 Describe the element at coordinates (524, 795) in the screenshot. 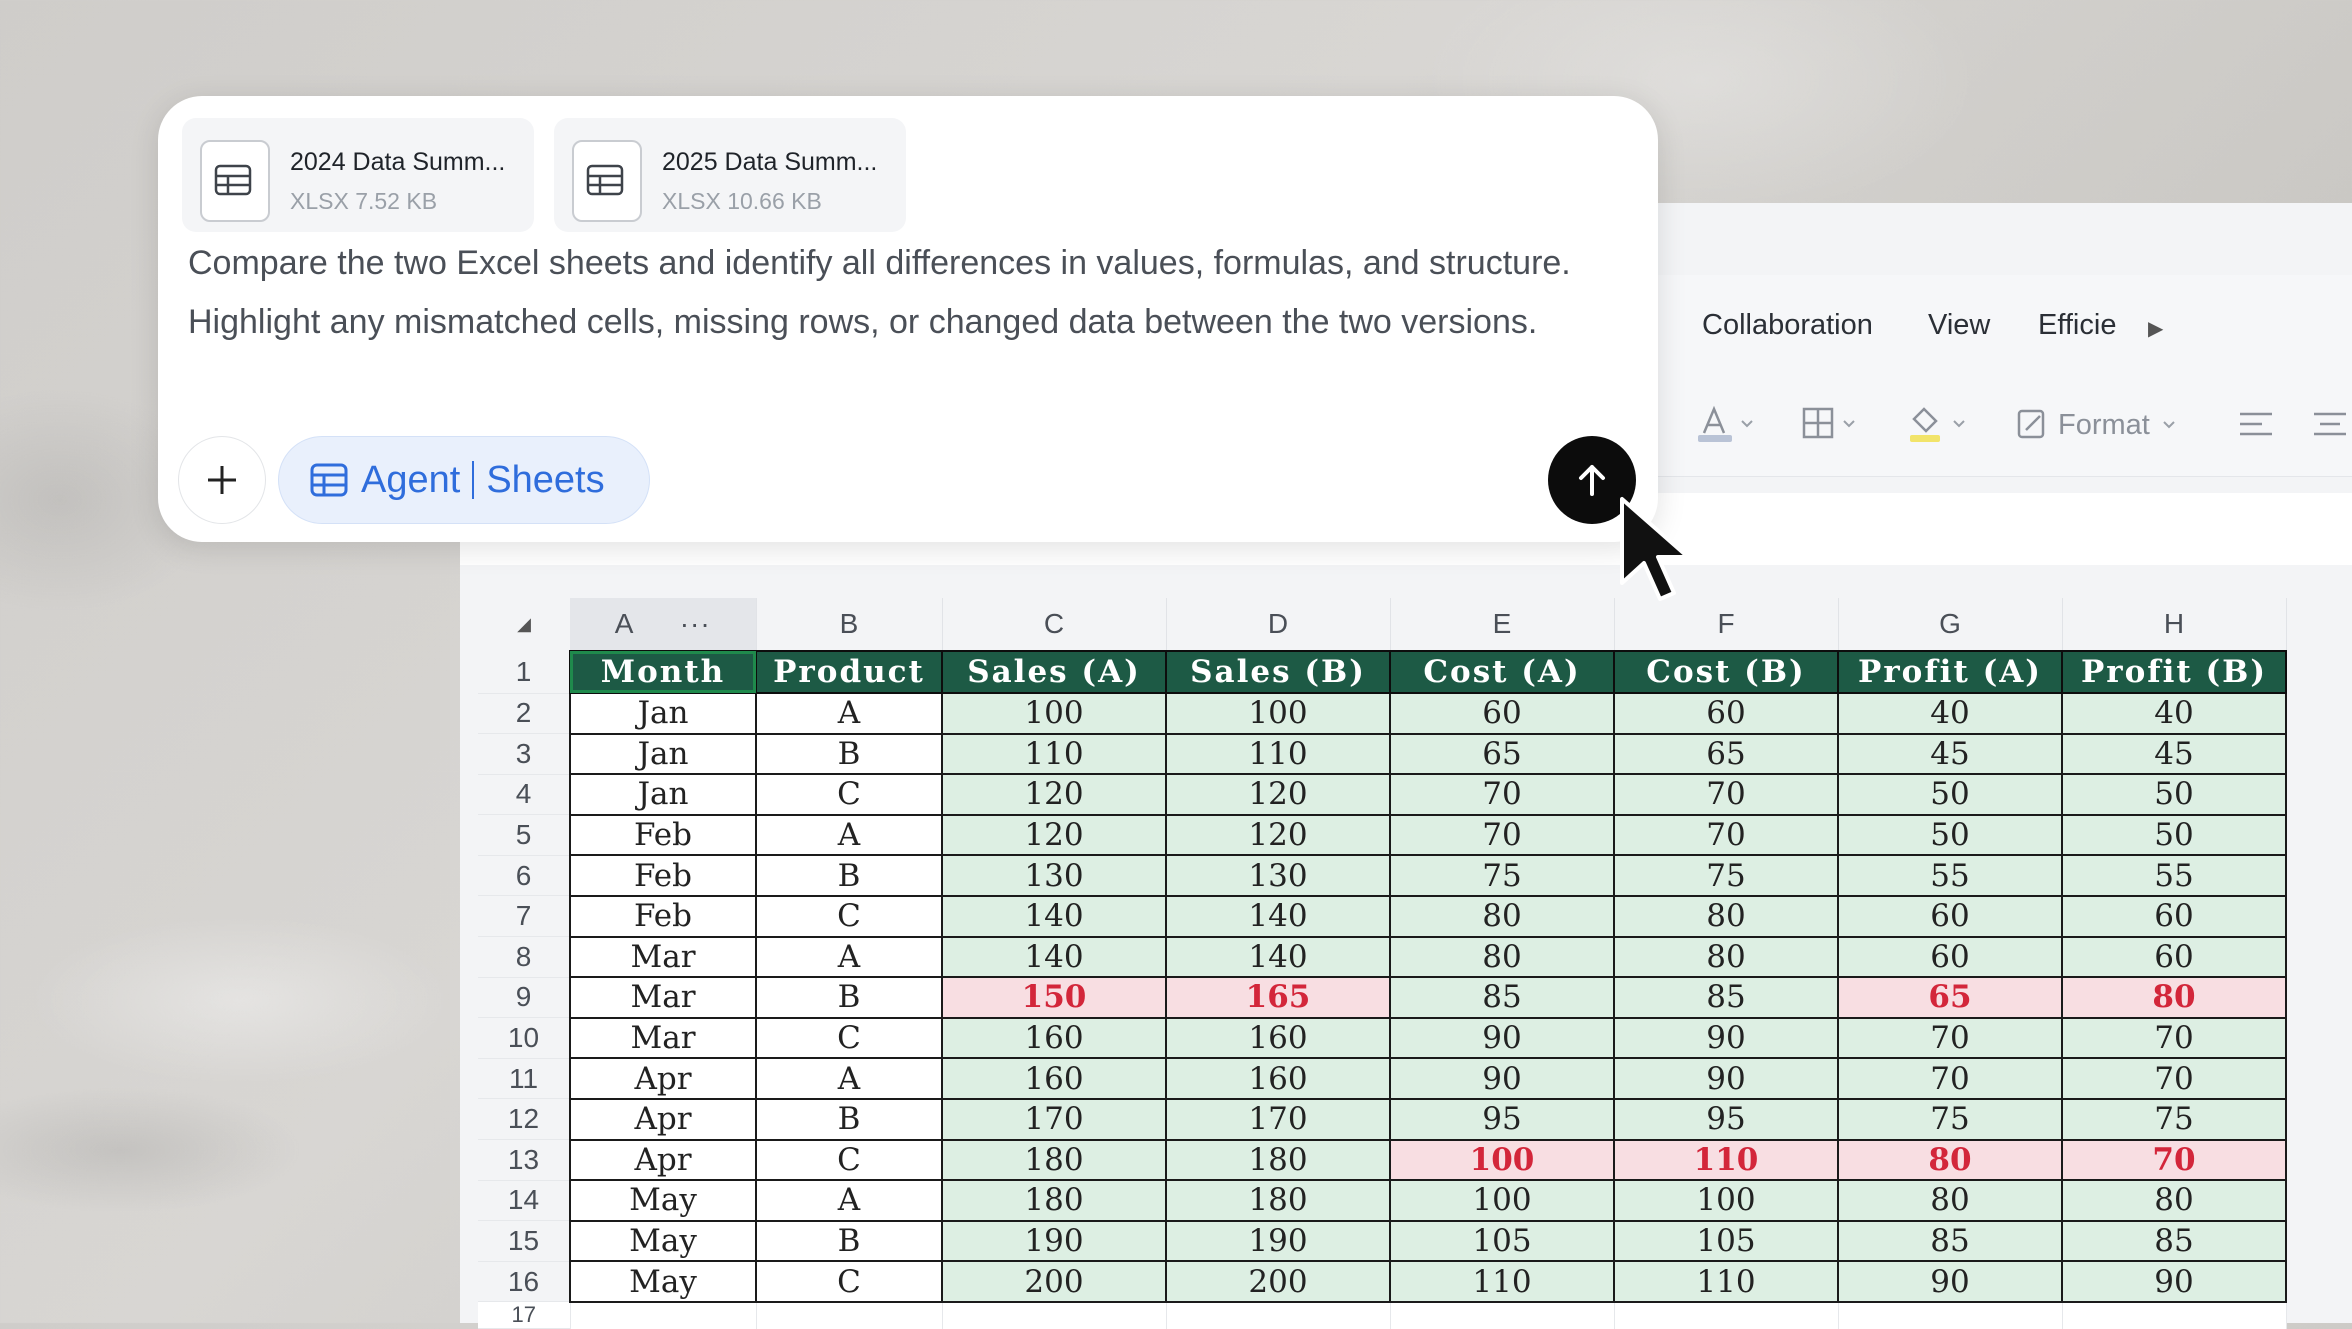

I see `row-header: 4` at that location.